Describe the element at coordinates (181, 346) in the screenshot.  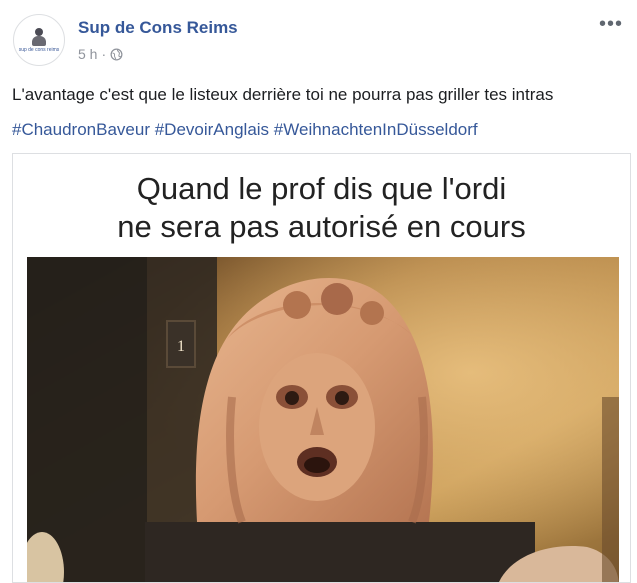
I see `museum-number-label: 1` at that location.